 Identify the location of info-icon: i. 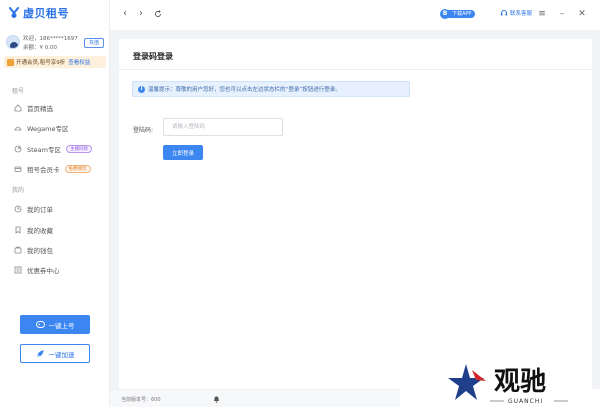
(141, 89).